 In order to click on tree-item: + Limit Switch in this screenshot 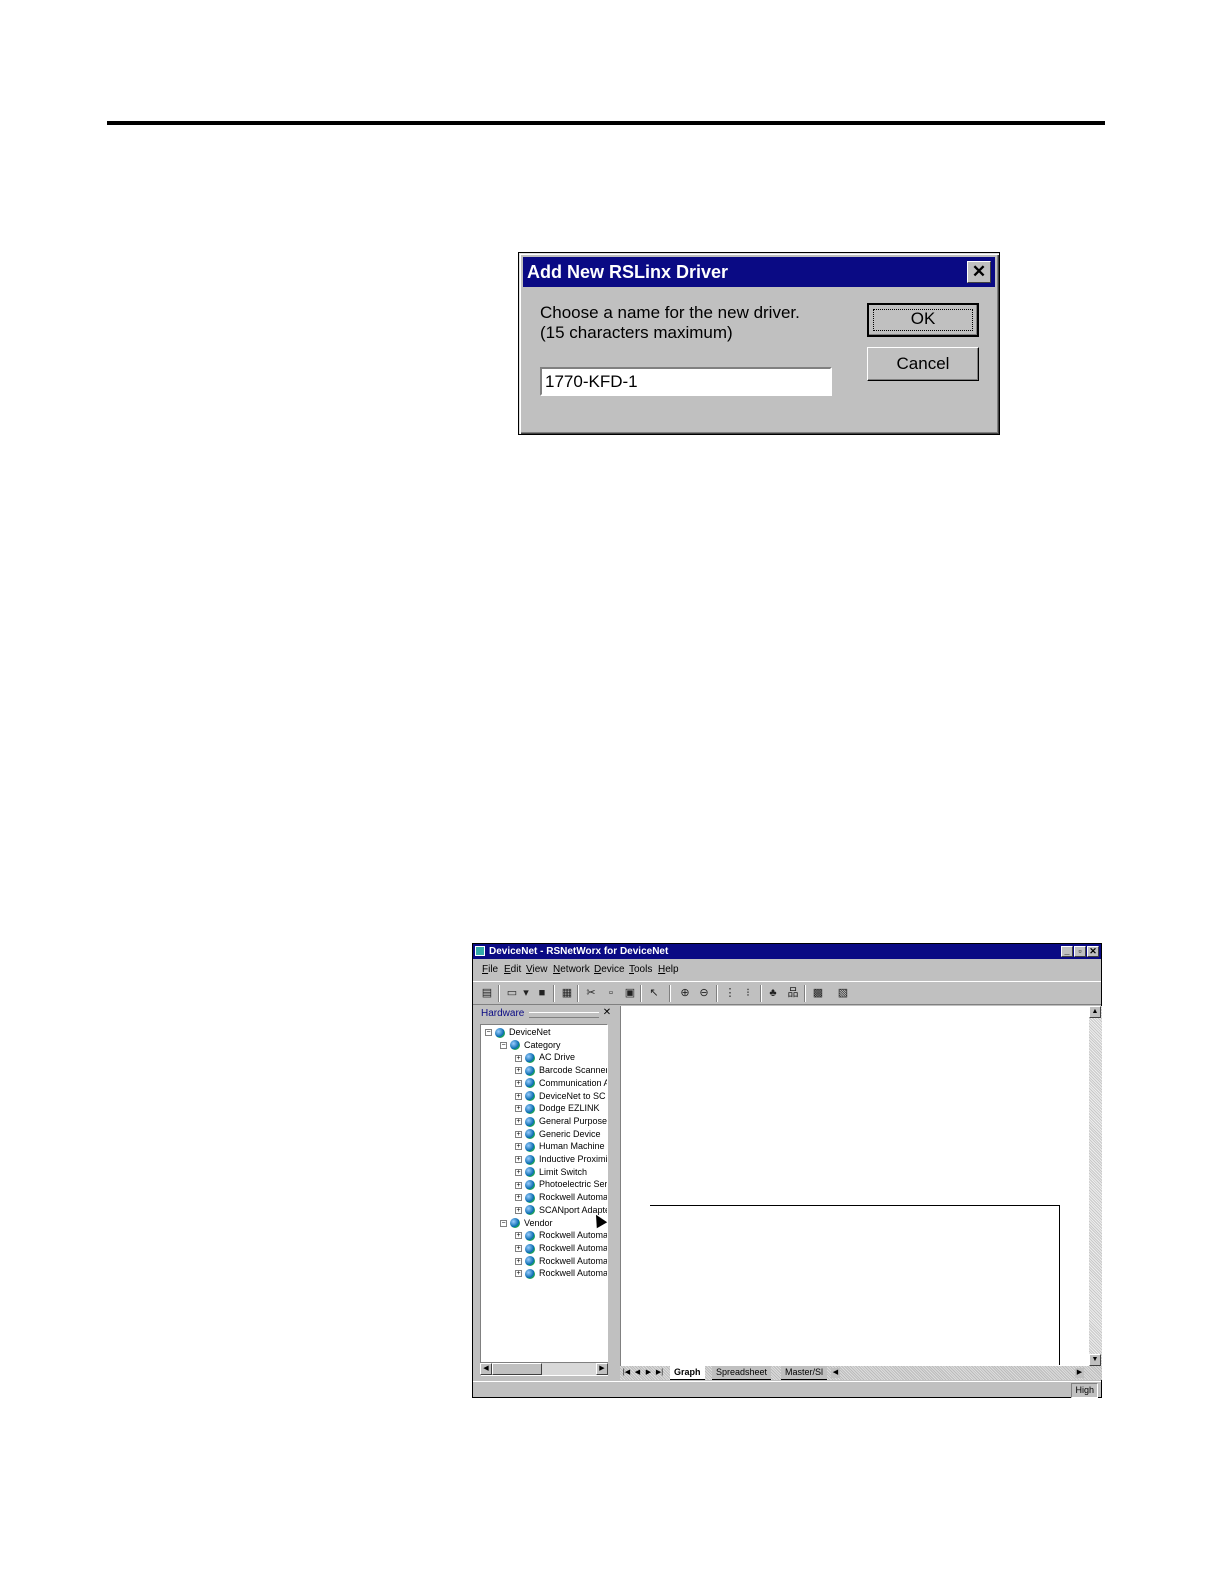, I will do `click(551, 1172)`.